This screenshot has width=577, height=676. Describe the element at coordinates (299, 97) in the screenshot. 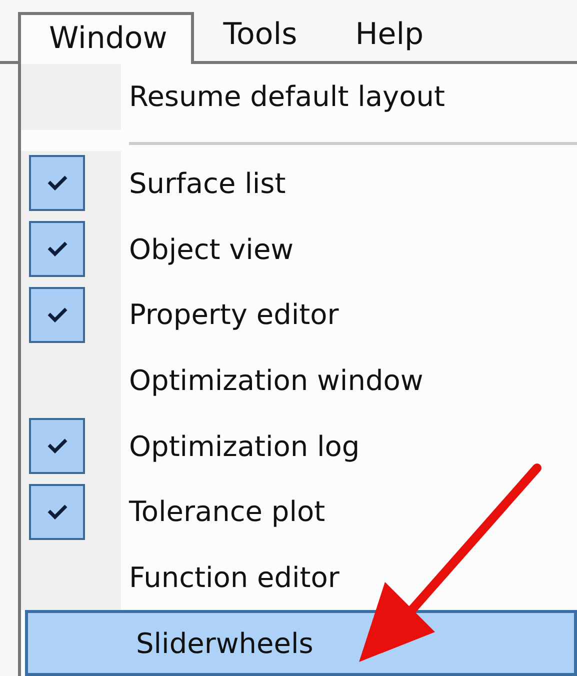

I see `menu-item: Resume default layout` at that location.